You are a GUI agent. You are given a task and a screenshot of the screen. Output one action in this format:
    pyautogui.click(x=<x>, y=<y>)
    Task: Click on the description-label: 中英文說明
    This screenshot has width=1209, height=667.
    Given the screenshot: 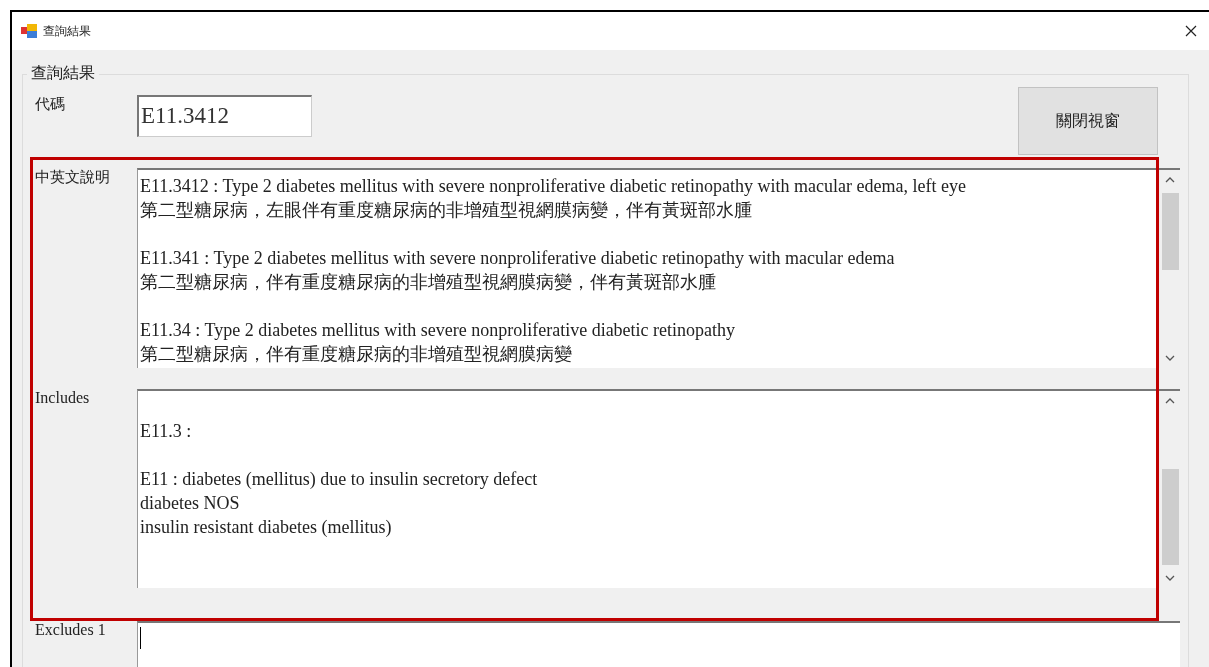 What is the action you would take?
    pyautogui.click(x=73, y=177)
    